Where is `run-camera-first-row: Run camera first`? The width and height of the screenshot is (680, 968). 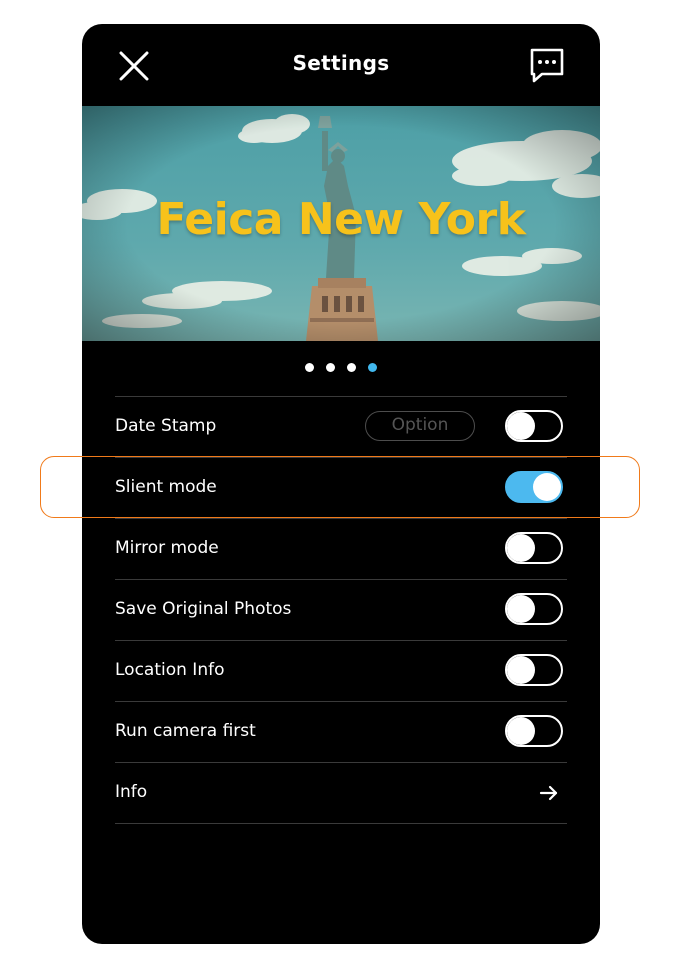
run-camera-first-row: Run camera first is located at coordinates (341, 732).